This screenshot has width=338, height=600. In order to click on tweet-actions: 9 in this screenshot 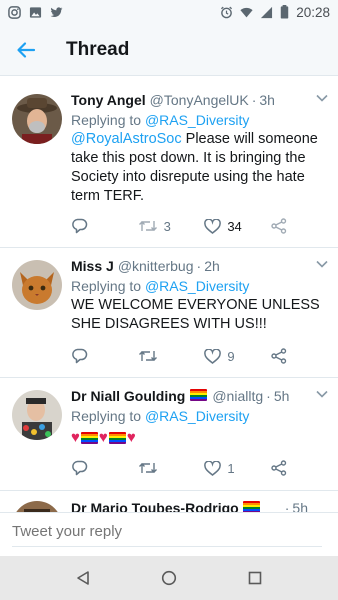, I will do `click(181, 356)`.